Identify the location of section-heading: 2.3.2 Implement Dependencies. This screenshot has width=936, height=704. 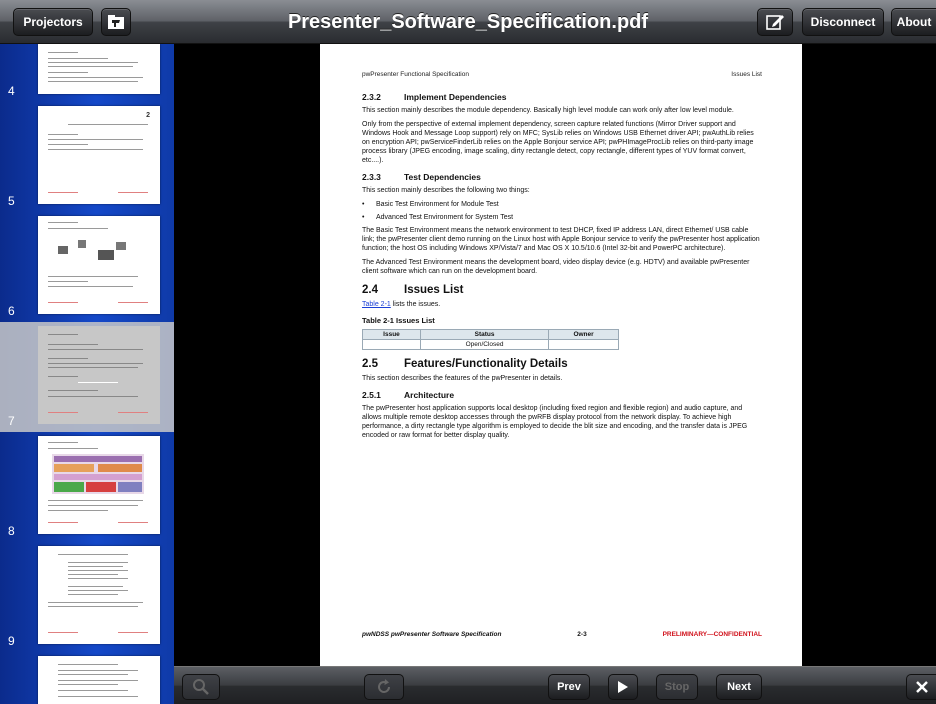
(434, 97).